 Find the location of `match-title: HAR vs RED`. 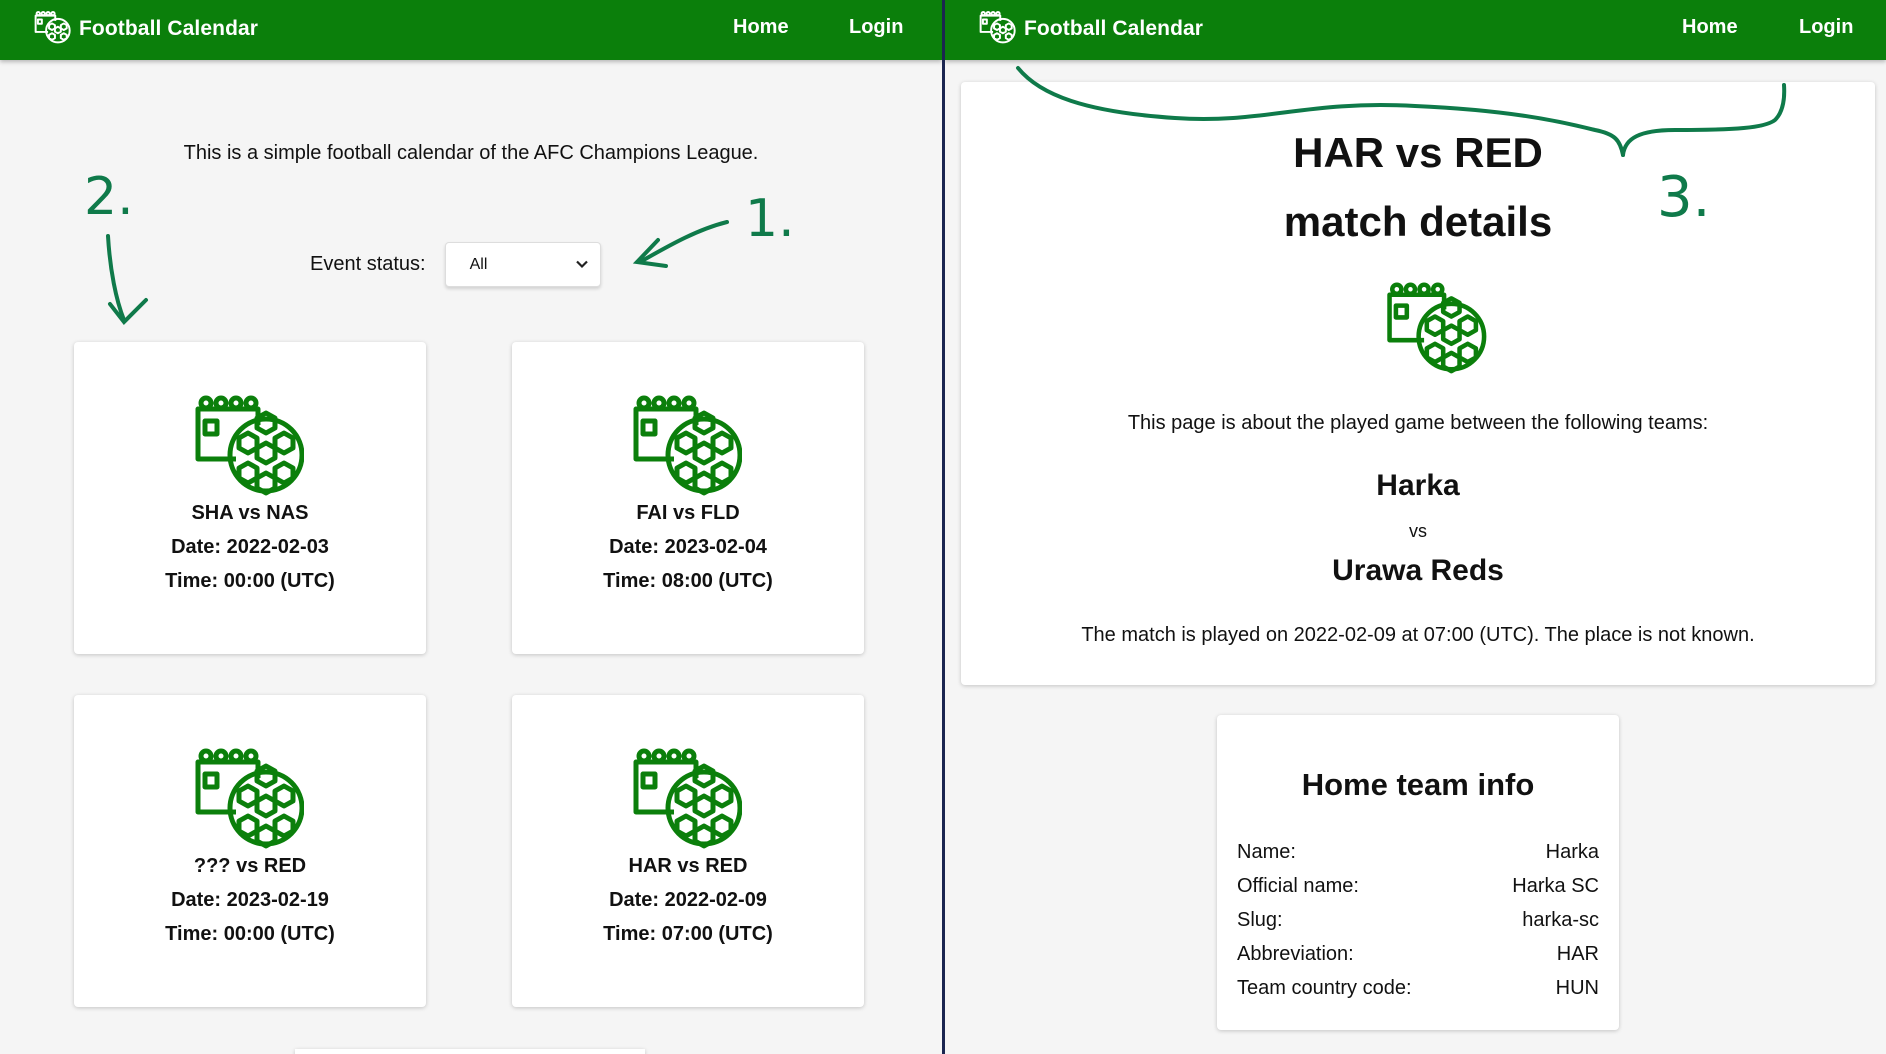

match-title: HAR vs RED is located at coordinates (1418, 152).